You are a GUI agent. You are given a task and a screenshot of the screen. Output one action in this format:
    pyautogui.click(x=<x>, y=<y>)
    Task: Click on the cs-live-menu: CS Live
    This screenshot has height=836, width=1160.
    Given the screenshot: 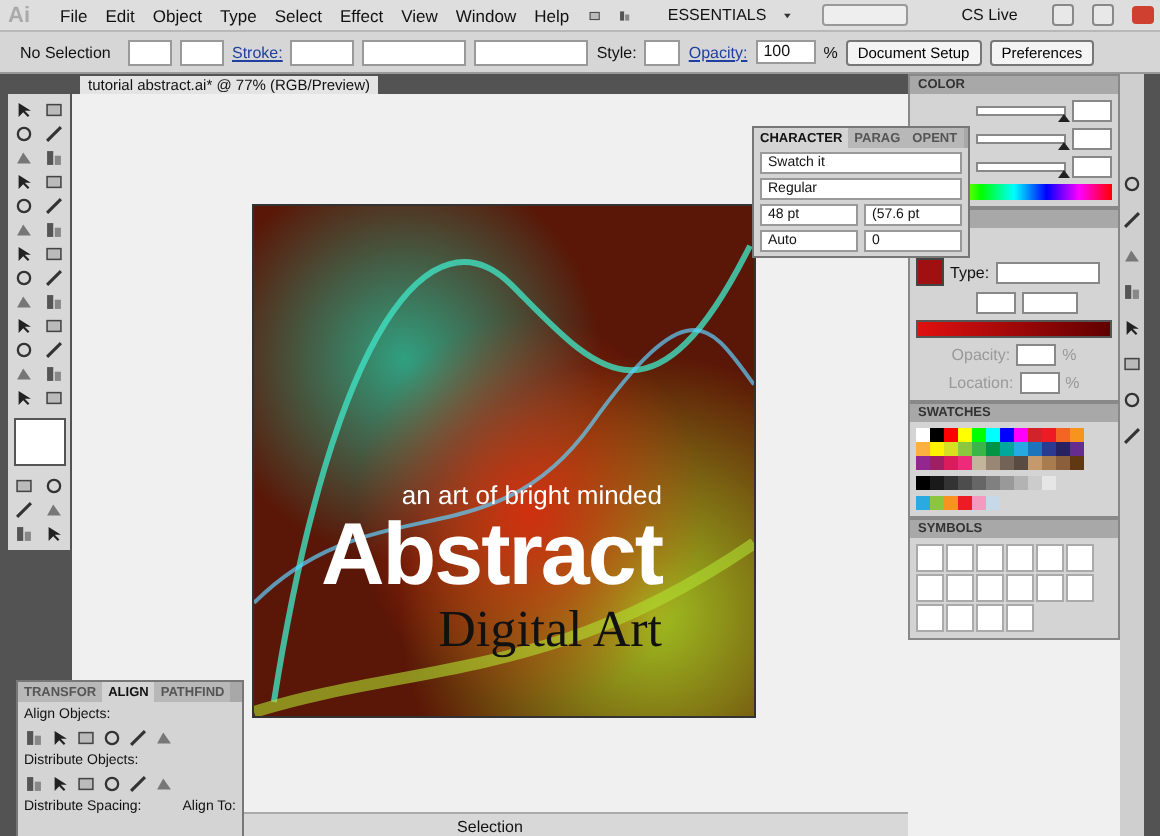 What is the action you would take?
    pyautogui.click(x=989, y=15)
    